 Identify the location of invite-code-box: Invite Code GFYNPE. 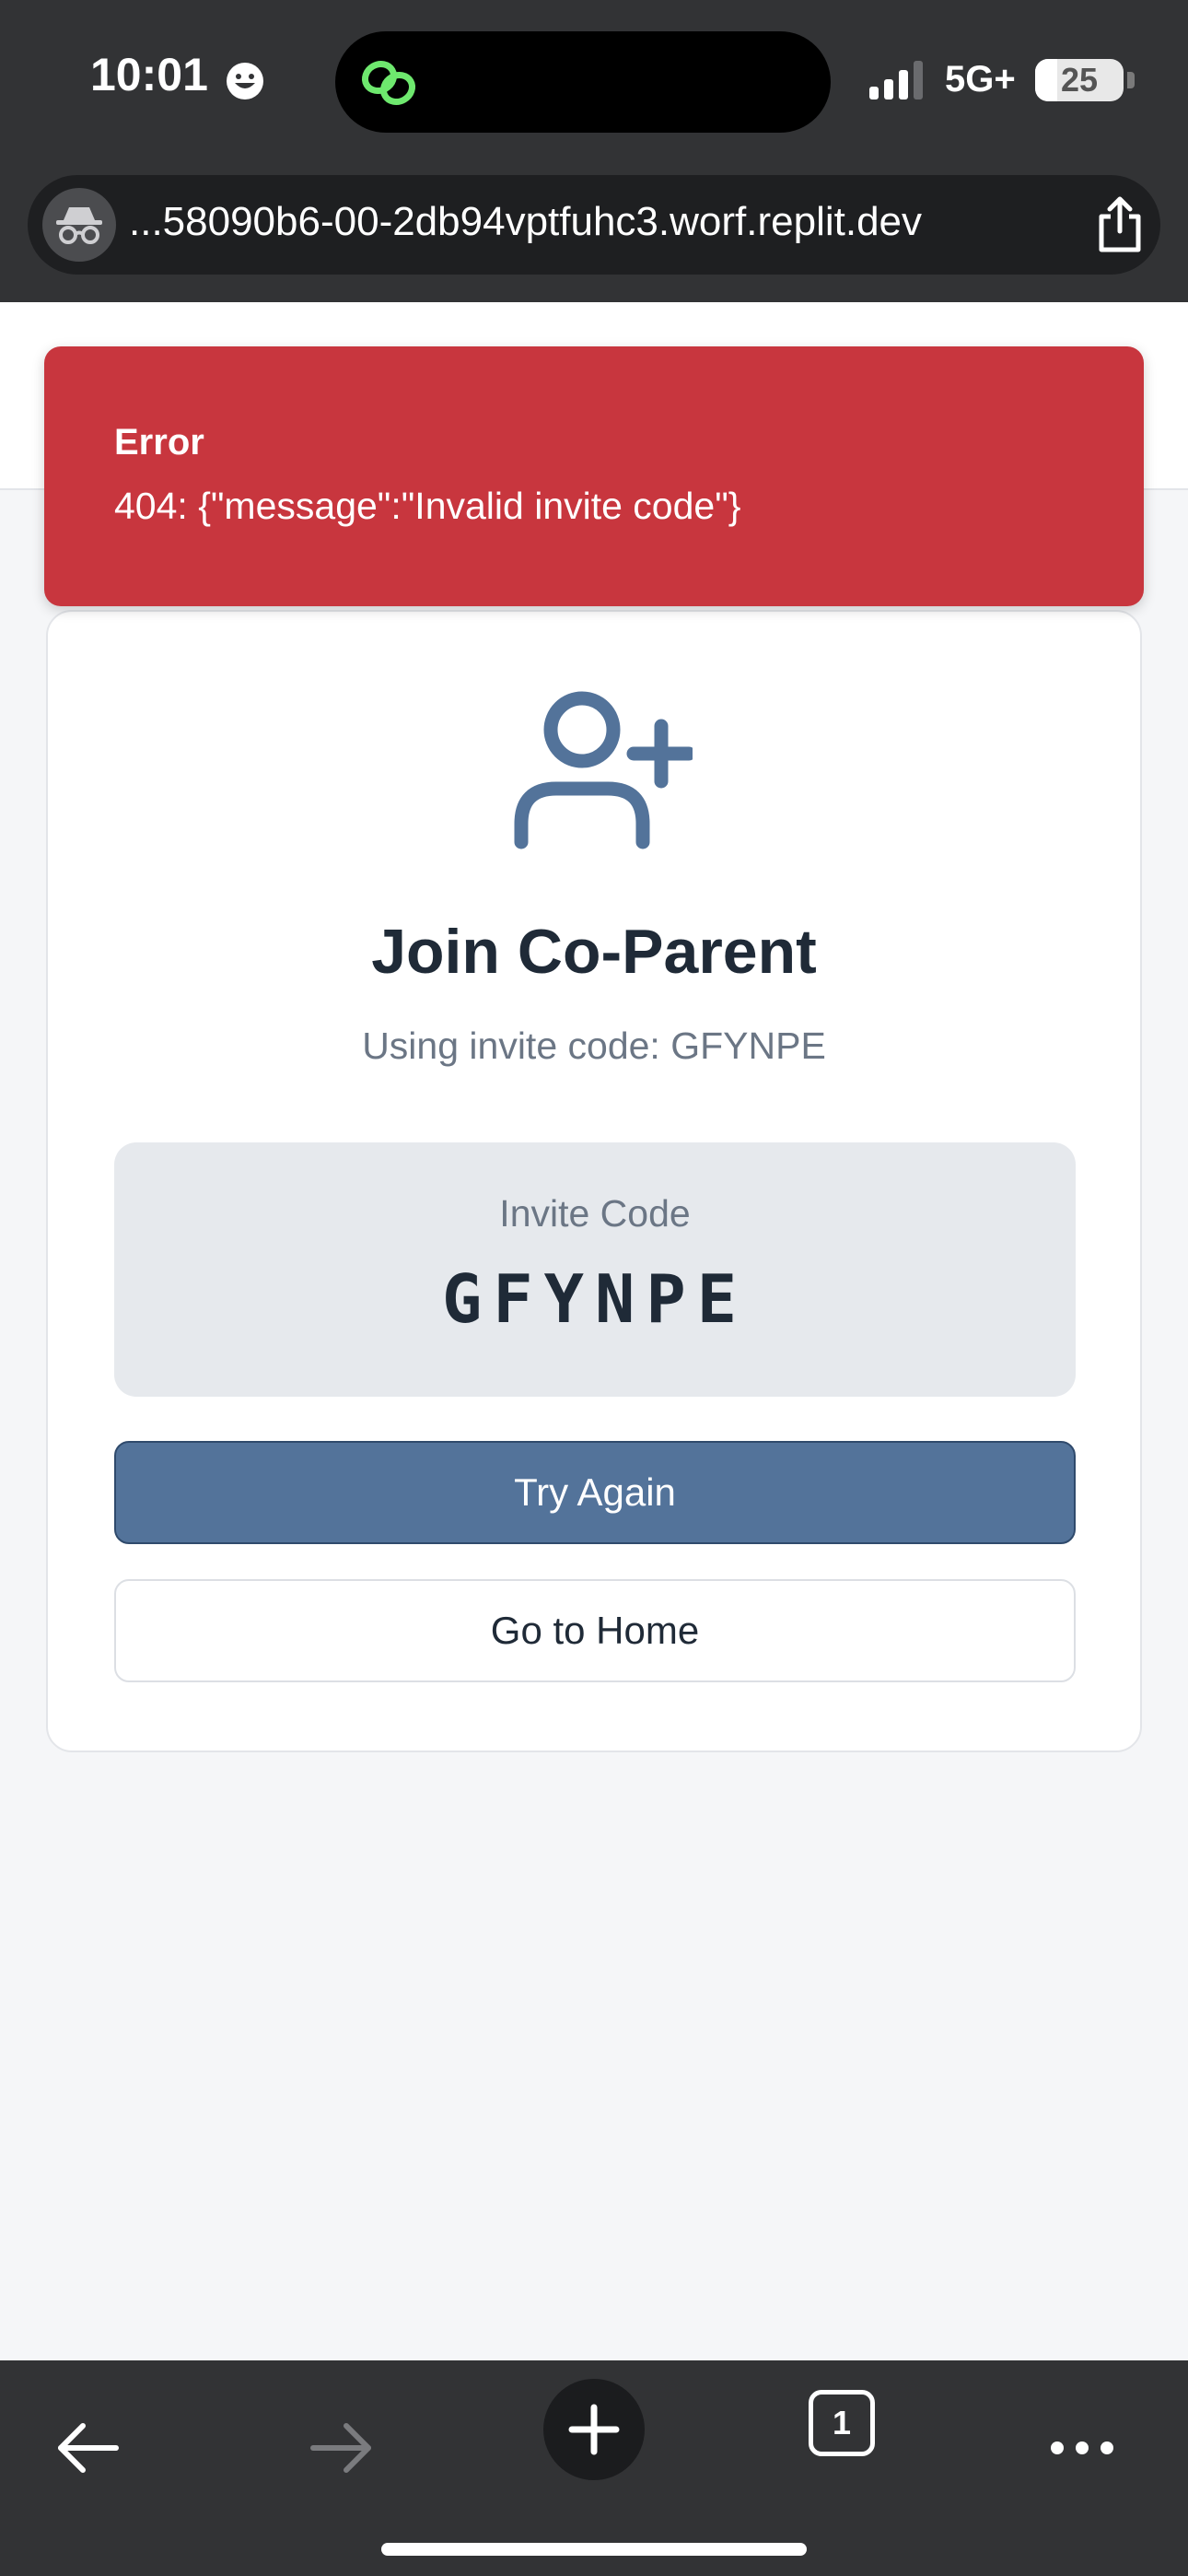
(595, 1269).